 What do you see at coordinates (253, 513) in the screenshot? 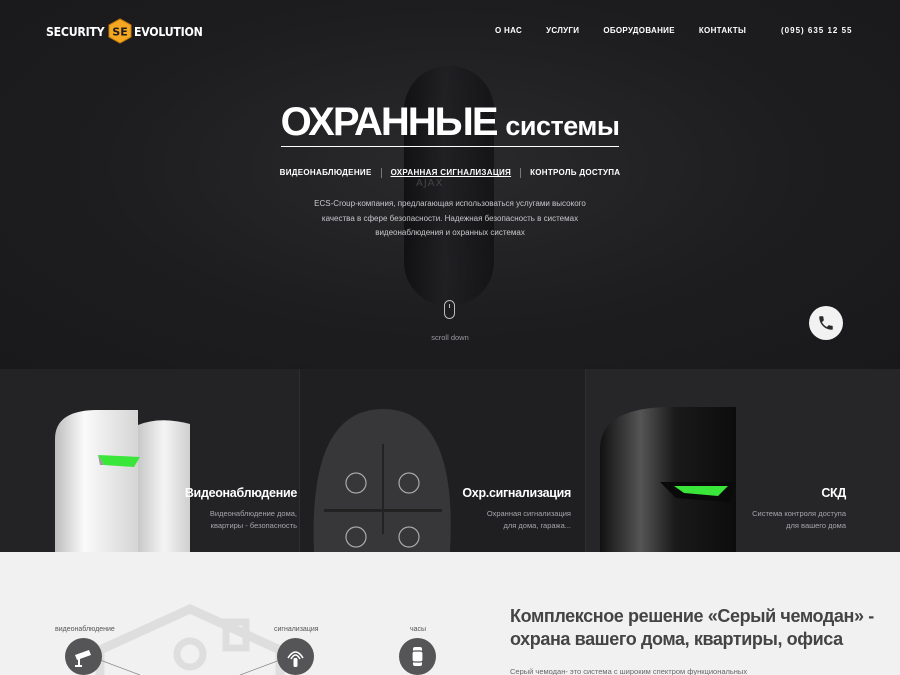
I see `card-video-desc-1: Видеонаблюдение дома,` at bounding box center [253, 513].